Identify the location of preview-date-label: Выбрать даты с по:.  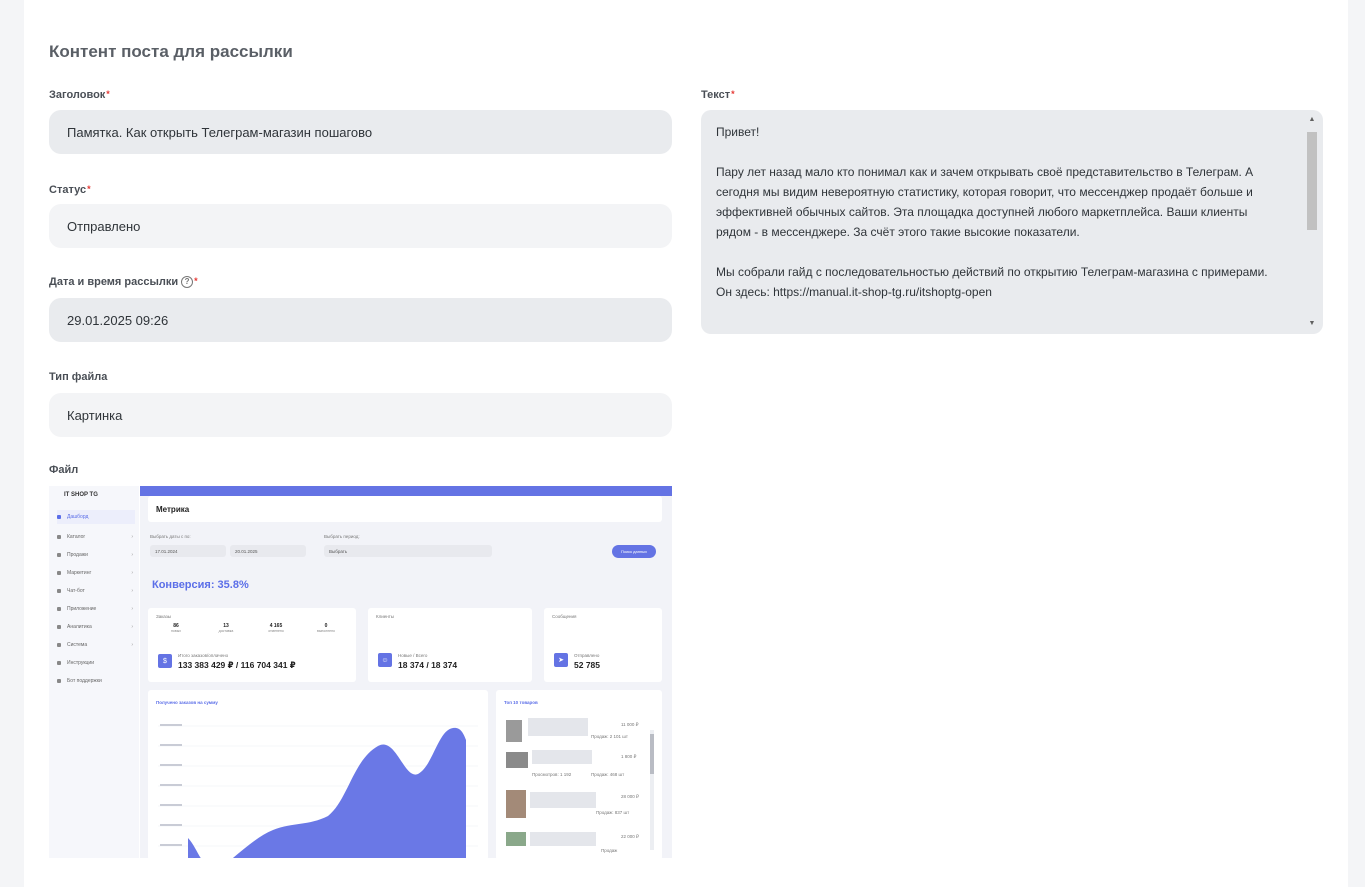
(170, 536).